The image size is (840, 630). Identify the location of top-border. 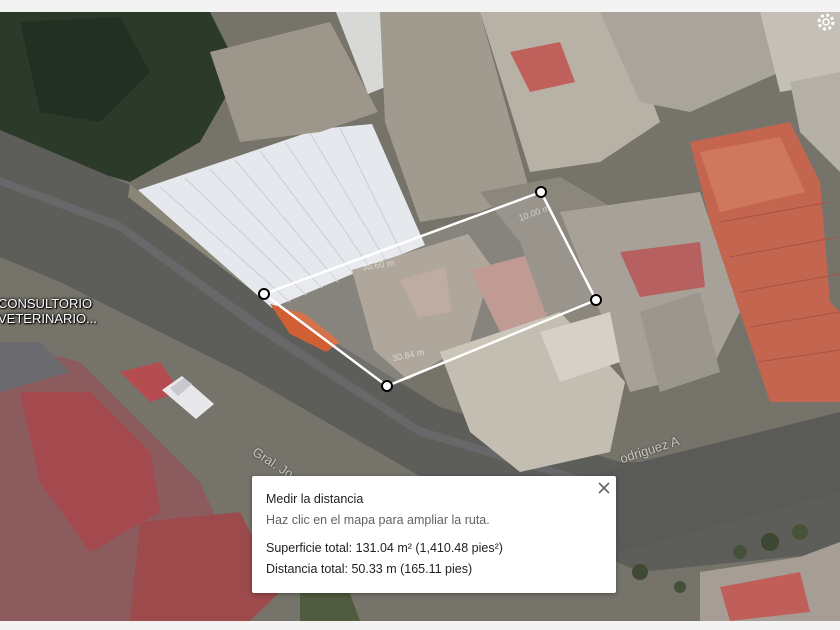
(420, 6).